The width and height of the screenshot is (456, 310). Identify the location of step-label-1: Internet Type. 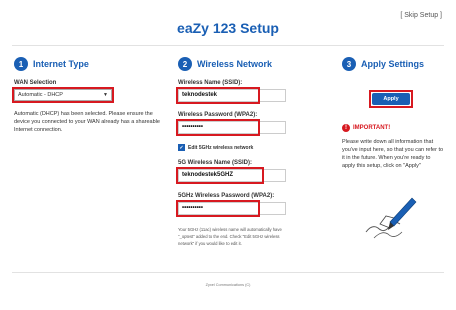
(61, 64).